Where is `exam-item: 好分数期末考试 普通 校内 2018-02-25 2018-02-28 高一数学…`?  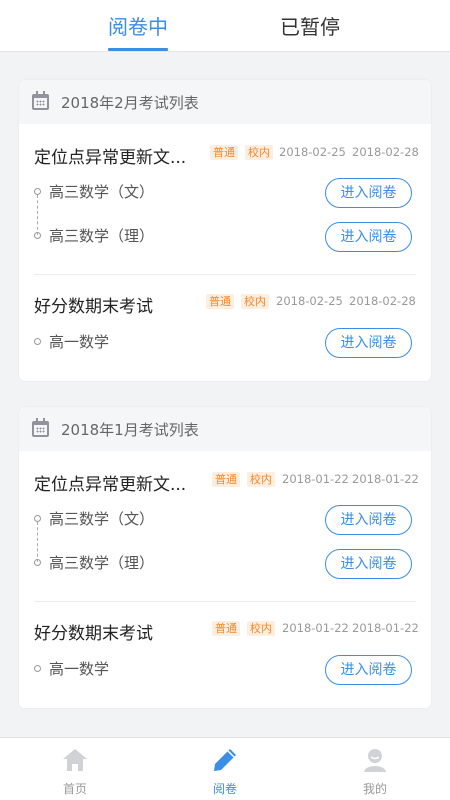
exam-item: 好分数期末考试 普通 校内 2018-02-25 2018-02-28 高一数学… is located at coordinates (225, 332).